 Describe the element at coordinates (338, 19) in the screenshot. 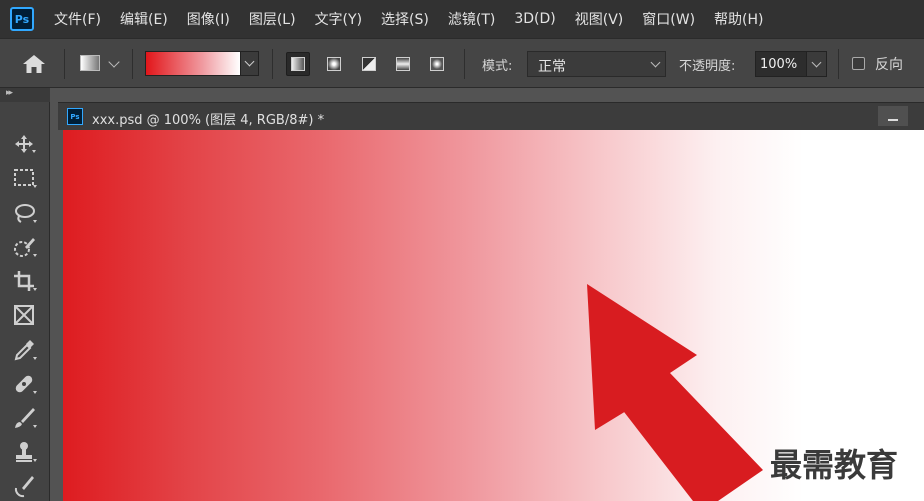

I see `menu-type: 文字(Y)` at that location.